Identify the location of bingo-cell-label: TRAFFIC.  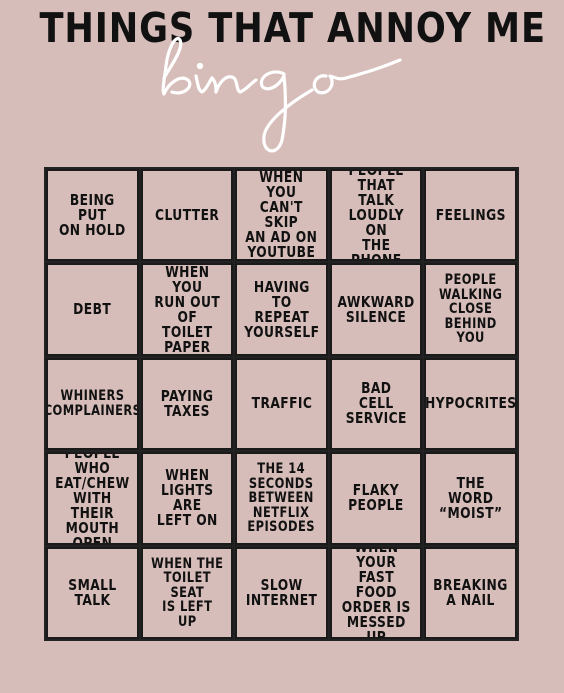
(281, 403).